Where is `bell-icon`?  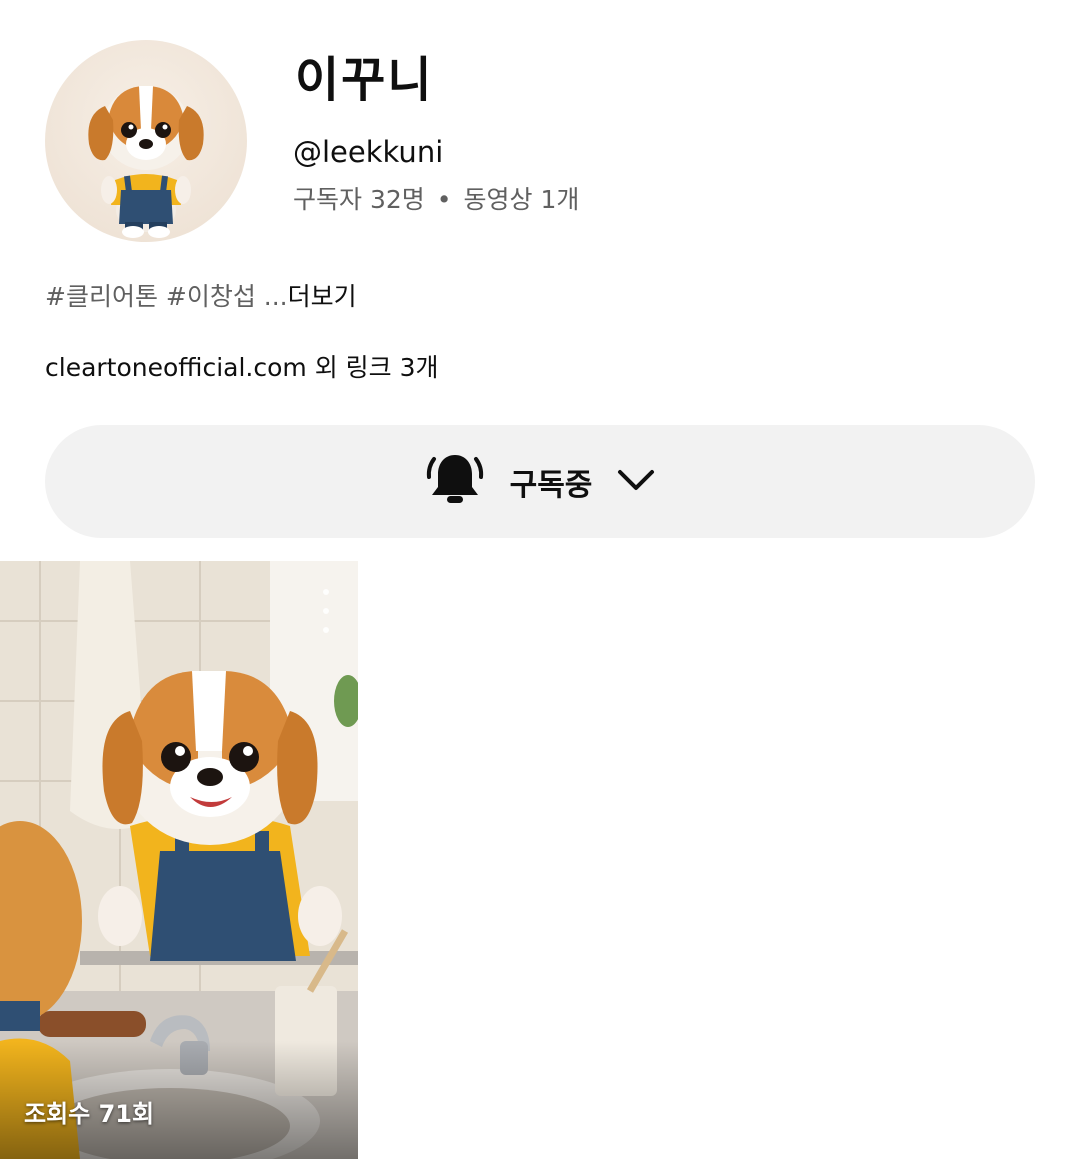 bell-icon is located at coordinates (455, 482).